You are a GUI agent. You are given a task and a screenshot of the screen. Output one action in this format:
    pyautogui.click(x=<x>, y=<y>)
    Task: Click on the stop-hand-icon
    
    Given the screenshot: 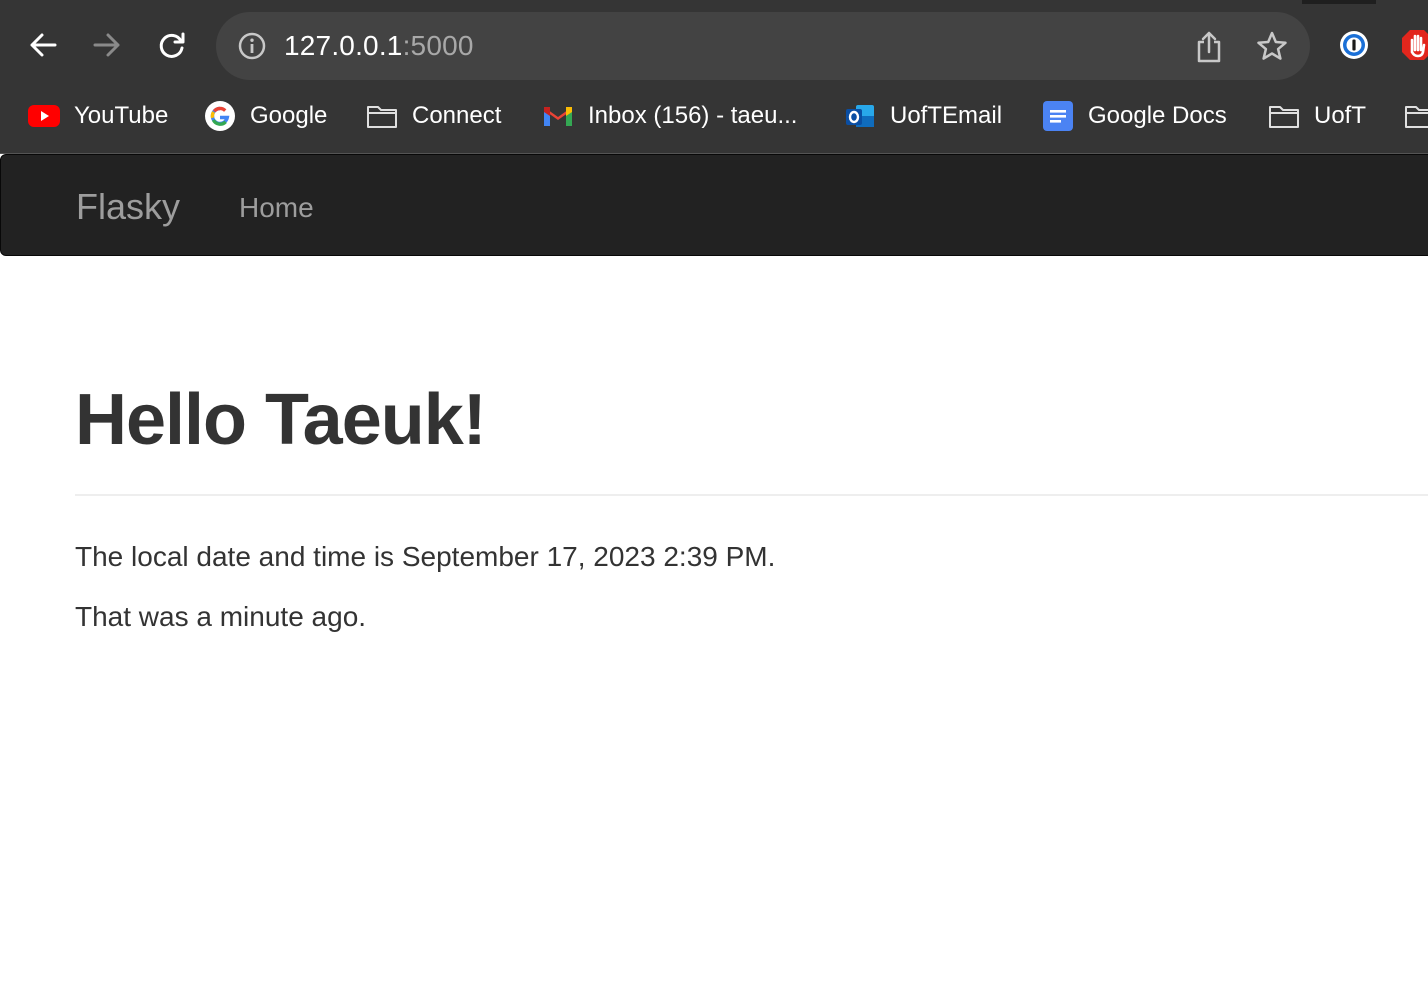 What is the action you would take?
    pyautogui.click(x=1414, y=45)
    